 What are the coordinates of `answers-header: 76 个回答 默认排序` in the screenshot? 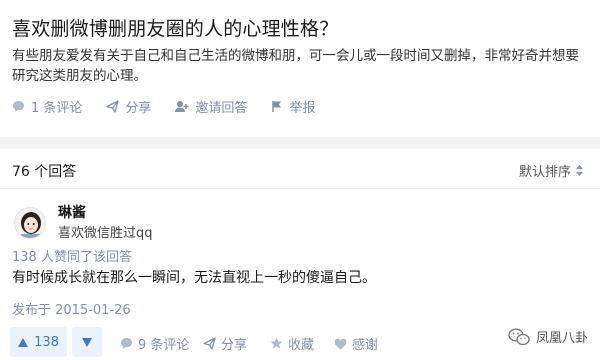 It's located at (300, 169).